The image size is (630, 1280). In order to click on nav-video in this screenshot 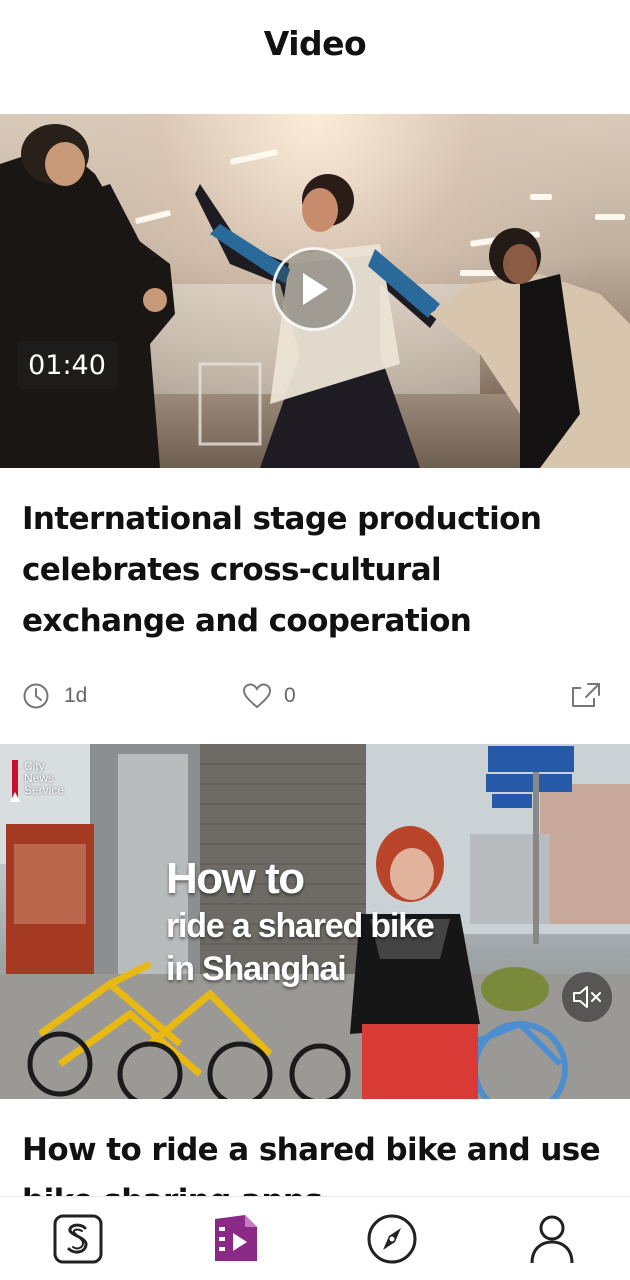, I will do `click(236, 1239)`.